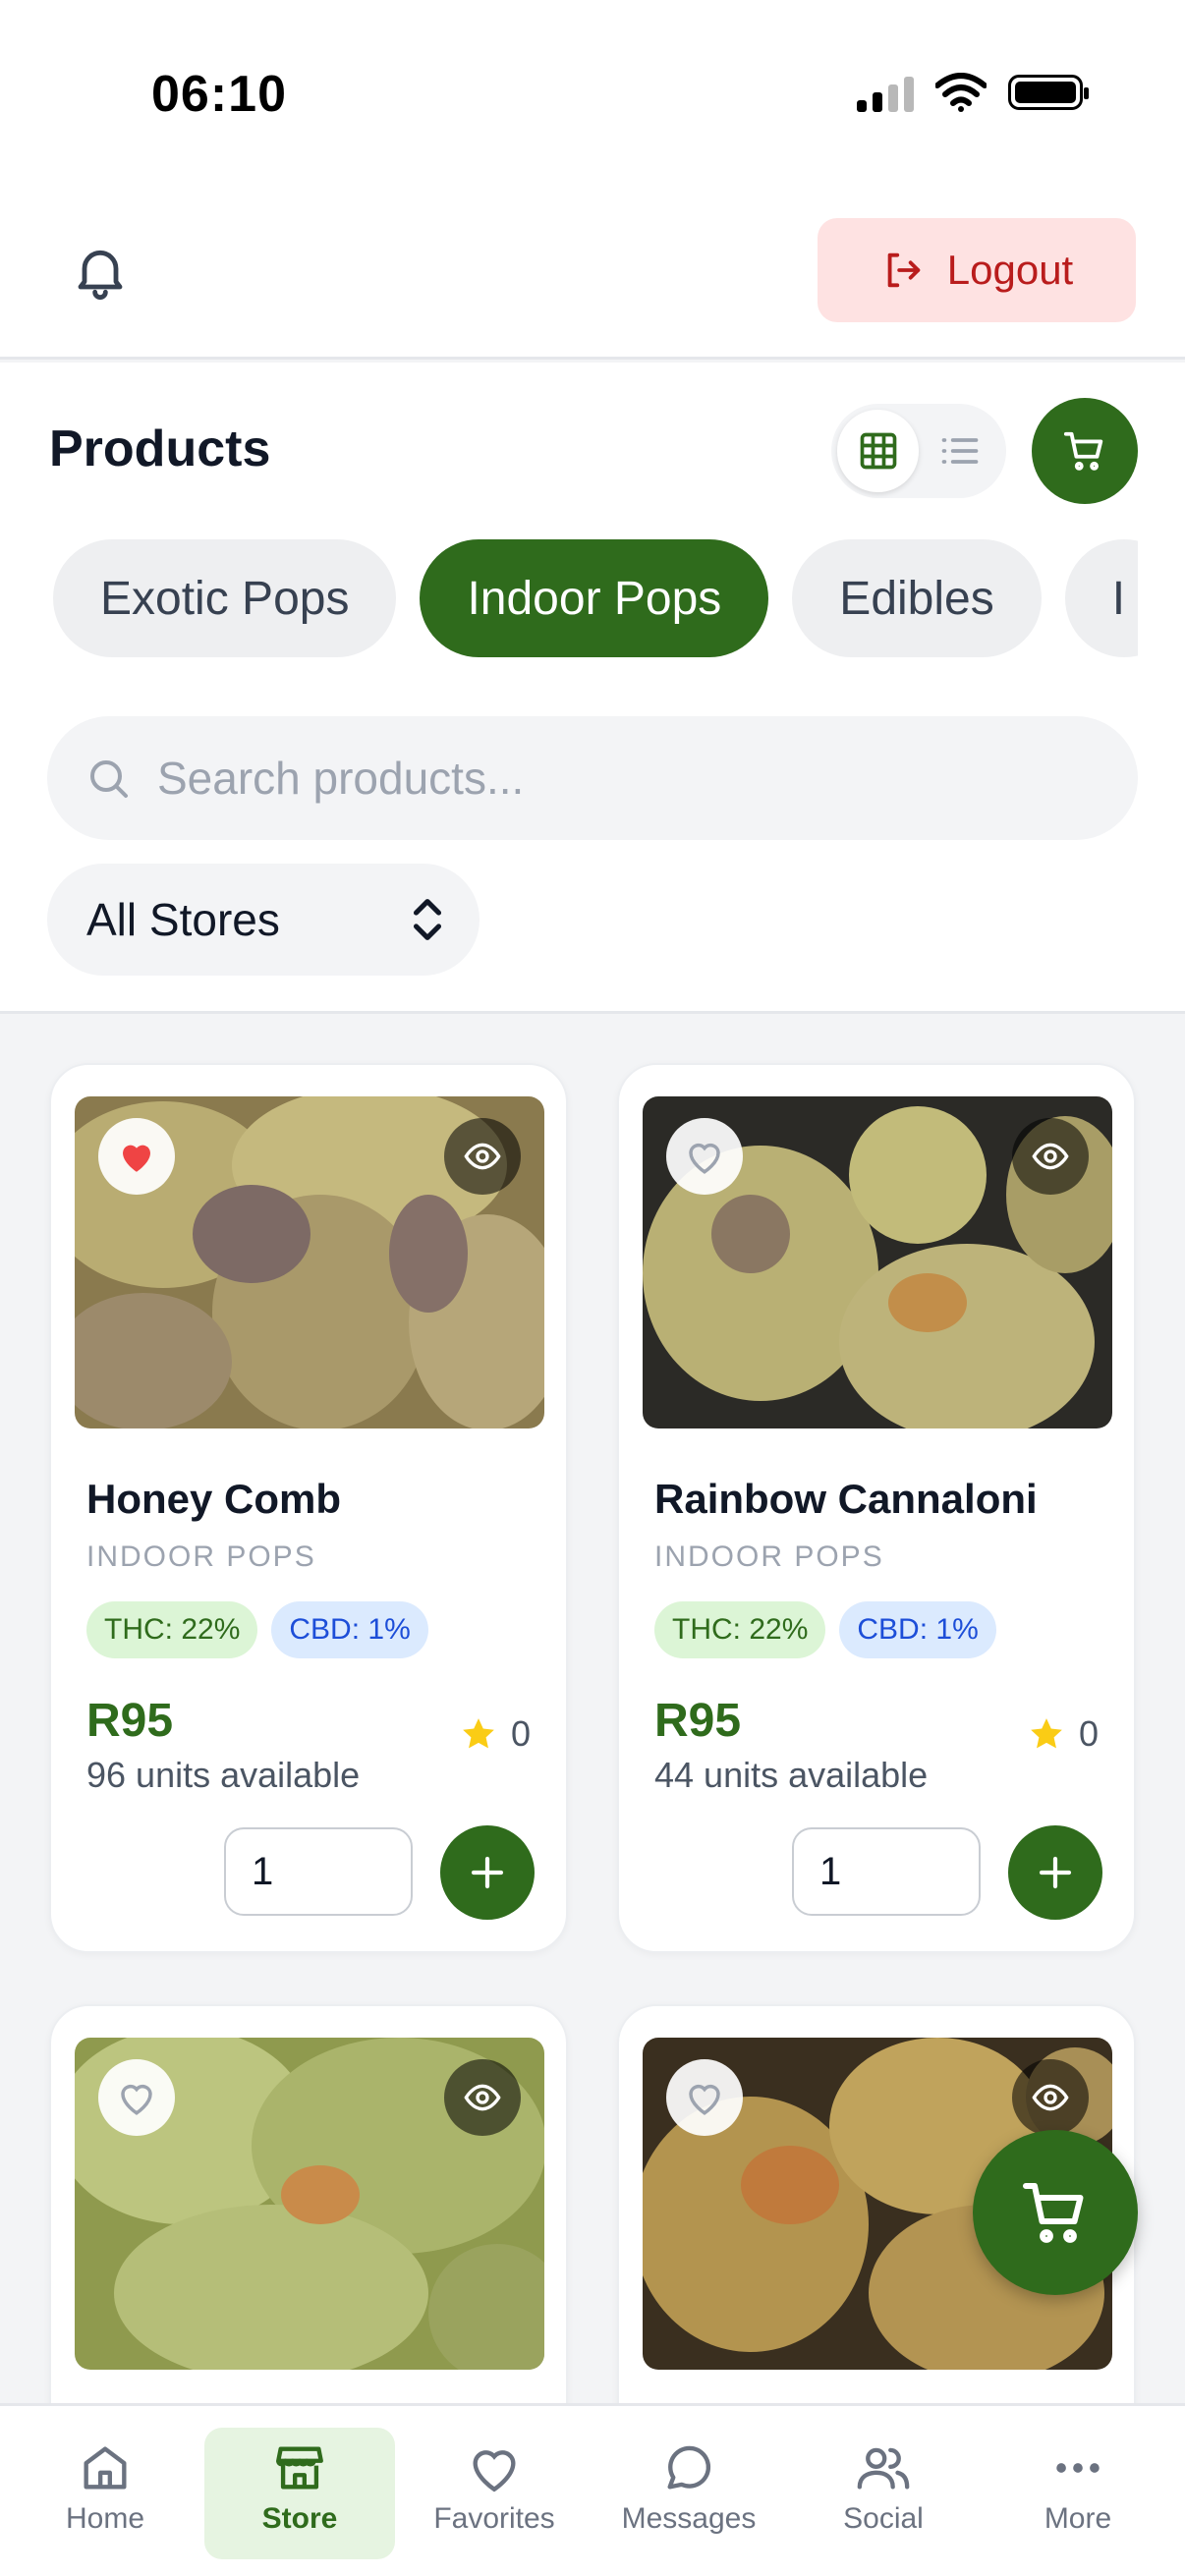 Image resolution: width=1185 pixels, height=2576 pixels. I want to click on search-input, so click(600, 778).